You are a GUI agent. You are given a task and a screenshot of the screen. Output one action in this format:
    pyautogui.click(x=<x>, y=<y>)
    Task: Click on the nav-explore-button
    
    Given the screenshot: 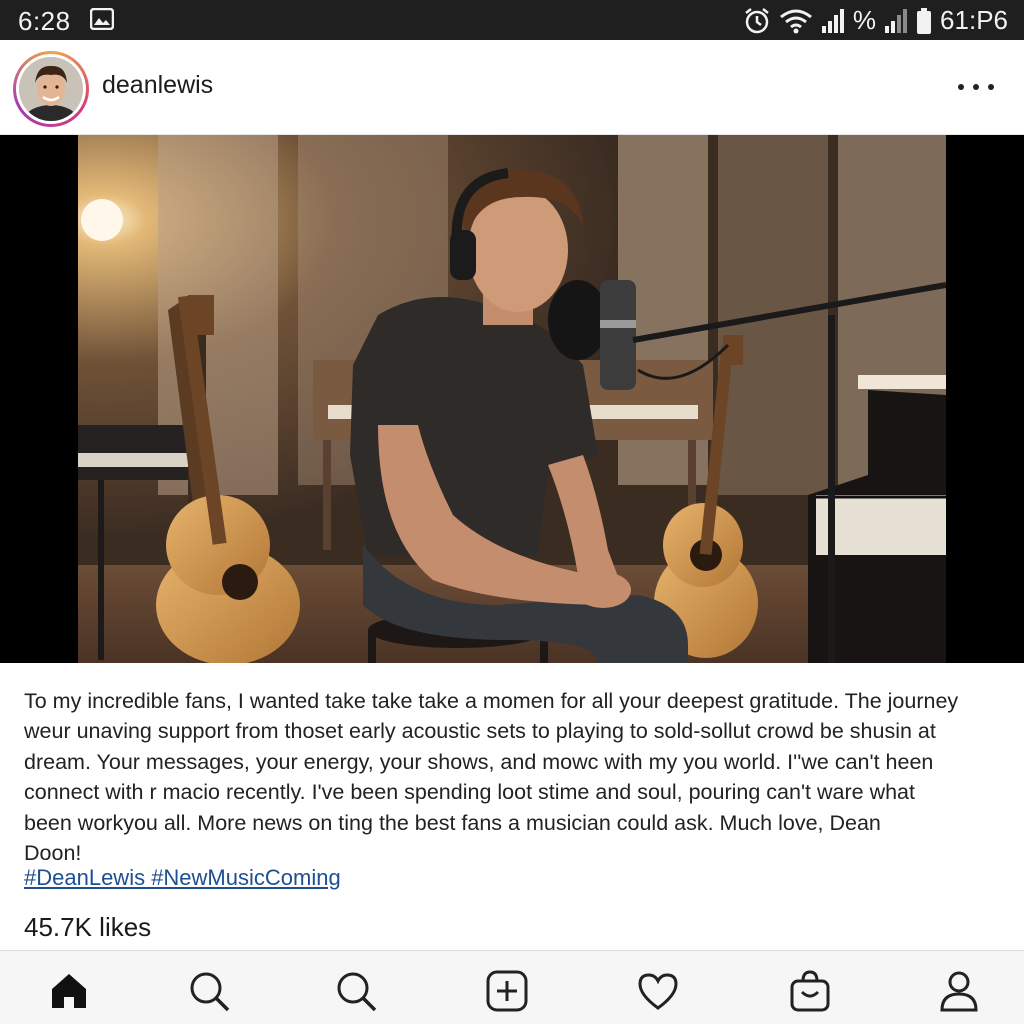 What is the action you would take?
    pyautogui.click(x=356, y=991)
    